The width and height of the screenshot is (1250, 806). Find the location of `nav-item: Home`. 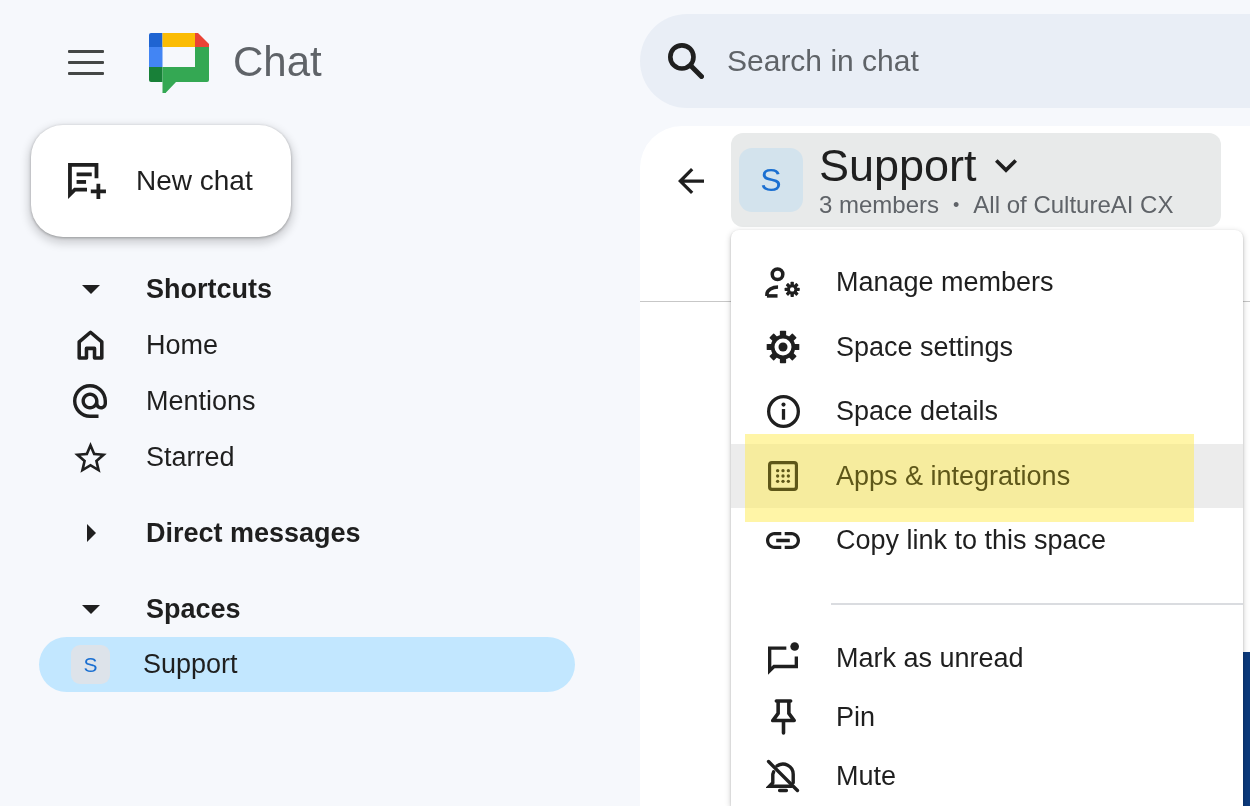

nav-item: Home is located at coordinates (307, 345).